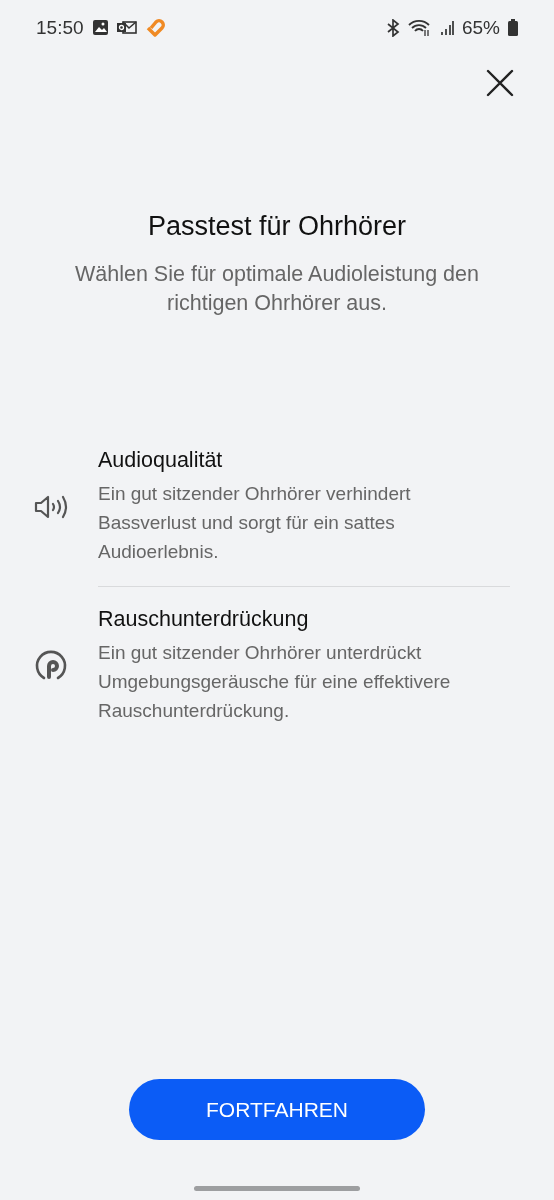 This screenshot has height=1200, width=554. I want to click on feature-title: Audioqualität, so click(161, 460).